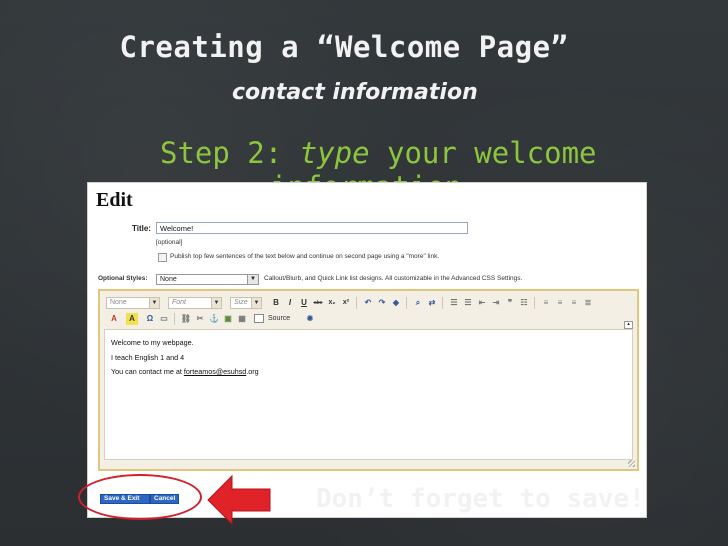 The width and height of the screenshot is (728, 546). What do you see at coordinates (276, 303) in the screenshot?
I see `bold-button: B` at bounding box center [276, 303].